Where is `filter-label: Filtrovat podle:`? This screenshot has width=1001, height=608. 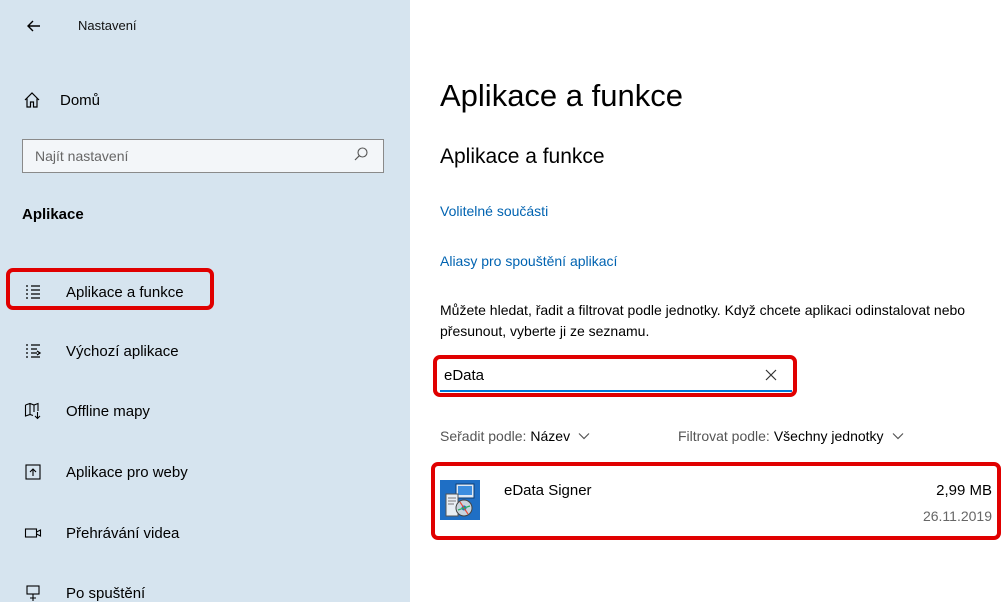 filter-label: Filtrovat podle: is located at coordinates (724, 436).